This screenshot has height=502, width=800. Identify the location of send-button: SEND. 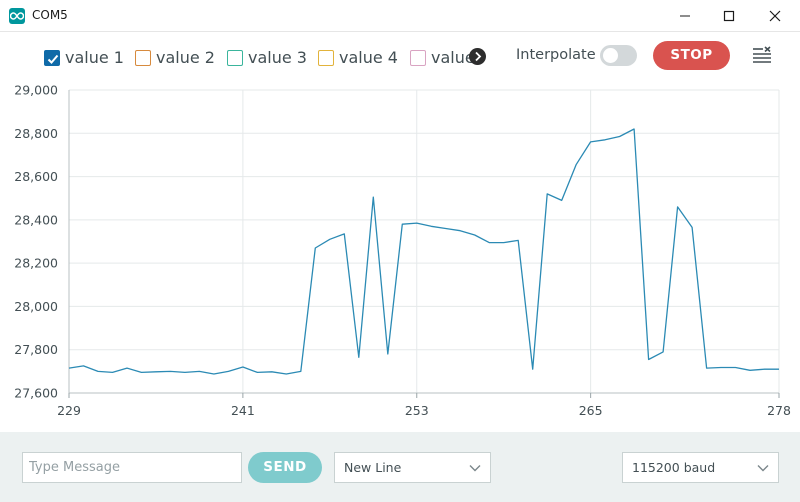
(285, 467).